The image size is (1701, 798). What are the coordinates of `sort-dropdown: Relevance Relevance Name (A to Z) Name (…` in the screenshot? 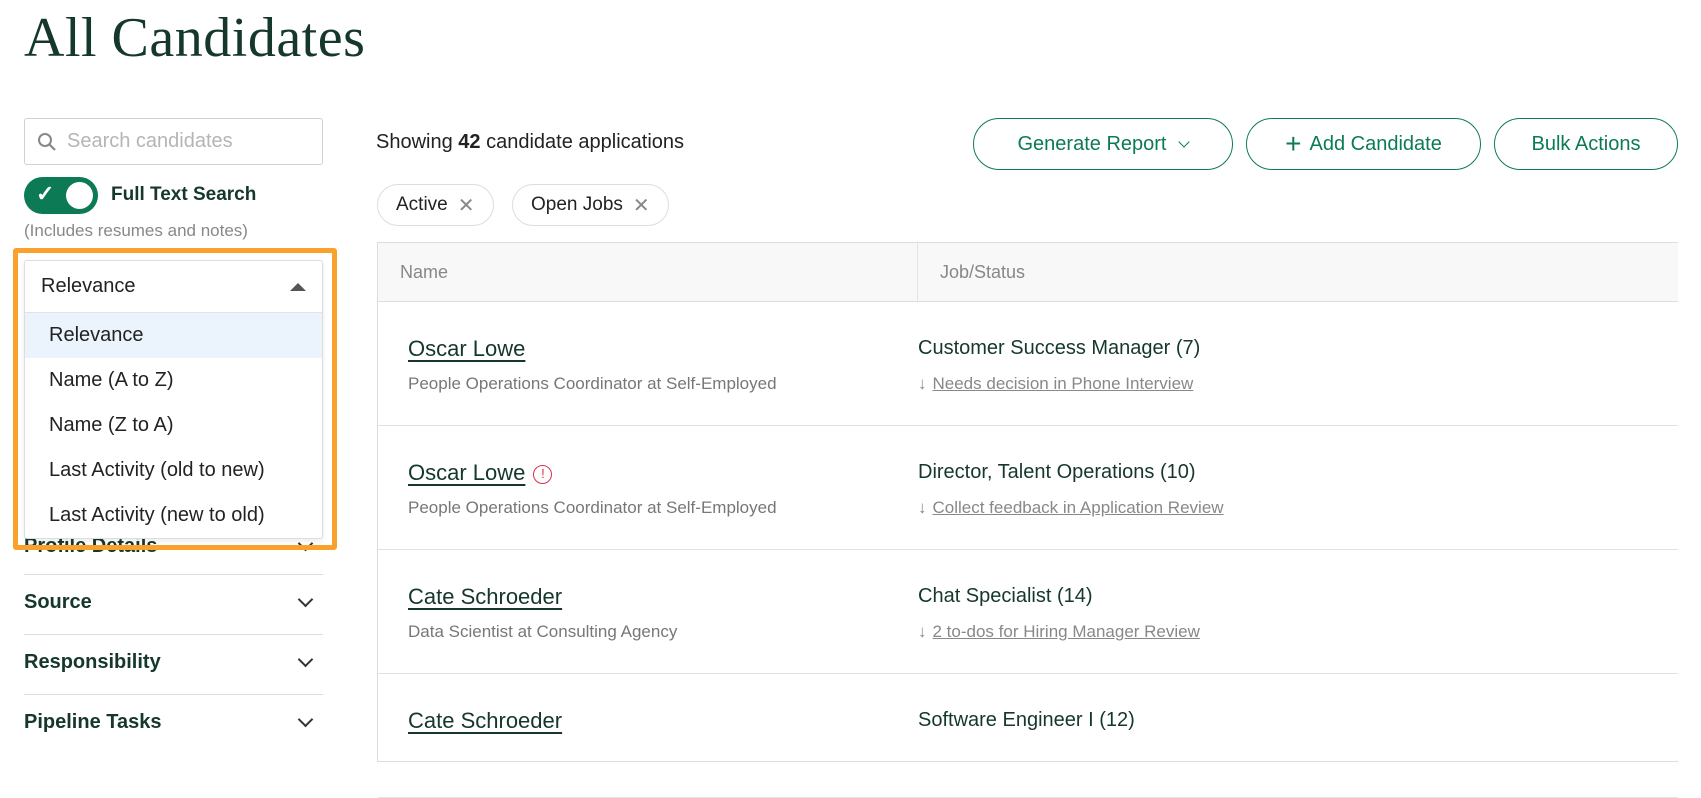 It's located at (173, 399).